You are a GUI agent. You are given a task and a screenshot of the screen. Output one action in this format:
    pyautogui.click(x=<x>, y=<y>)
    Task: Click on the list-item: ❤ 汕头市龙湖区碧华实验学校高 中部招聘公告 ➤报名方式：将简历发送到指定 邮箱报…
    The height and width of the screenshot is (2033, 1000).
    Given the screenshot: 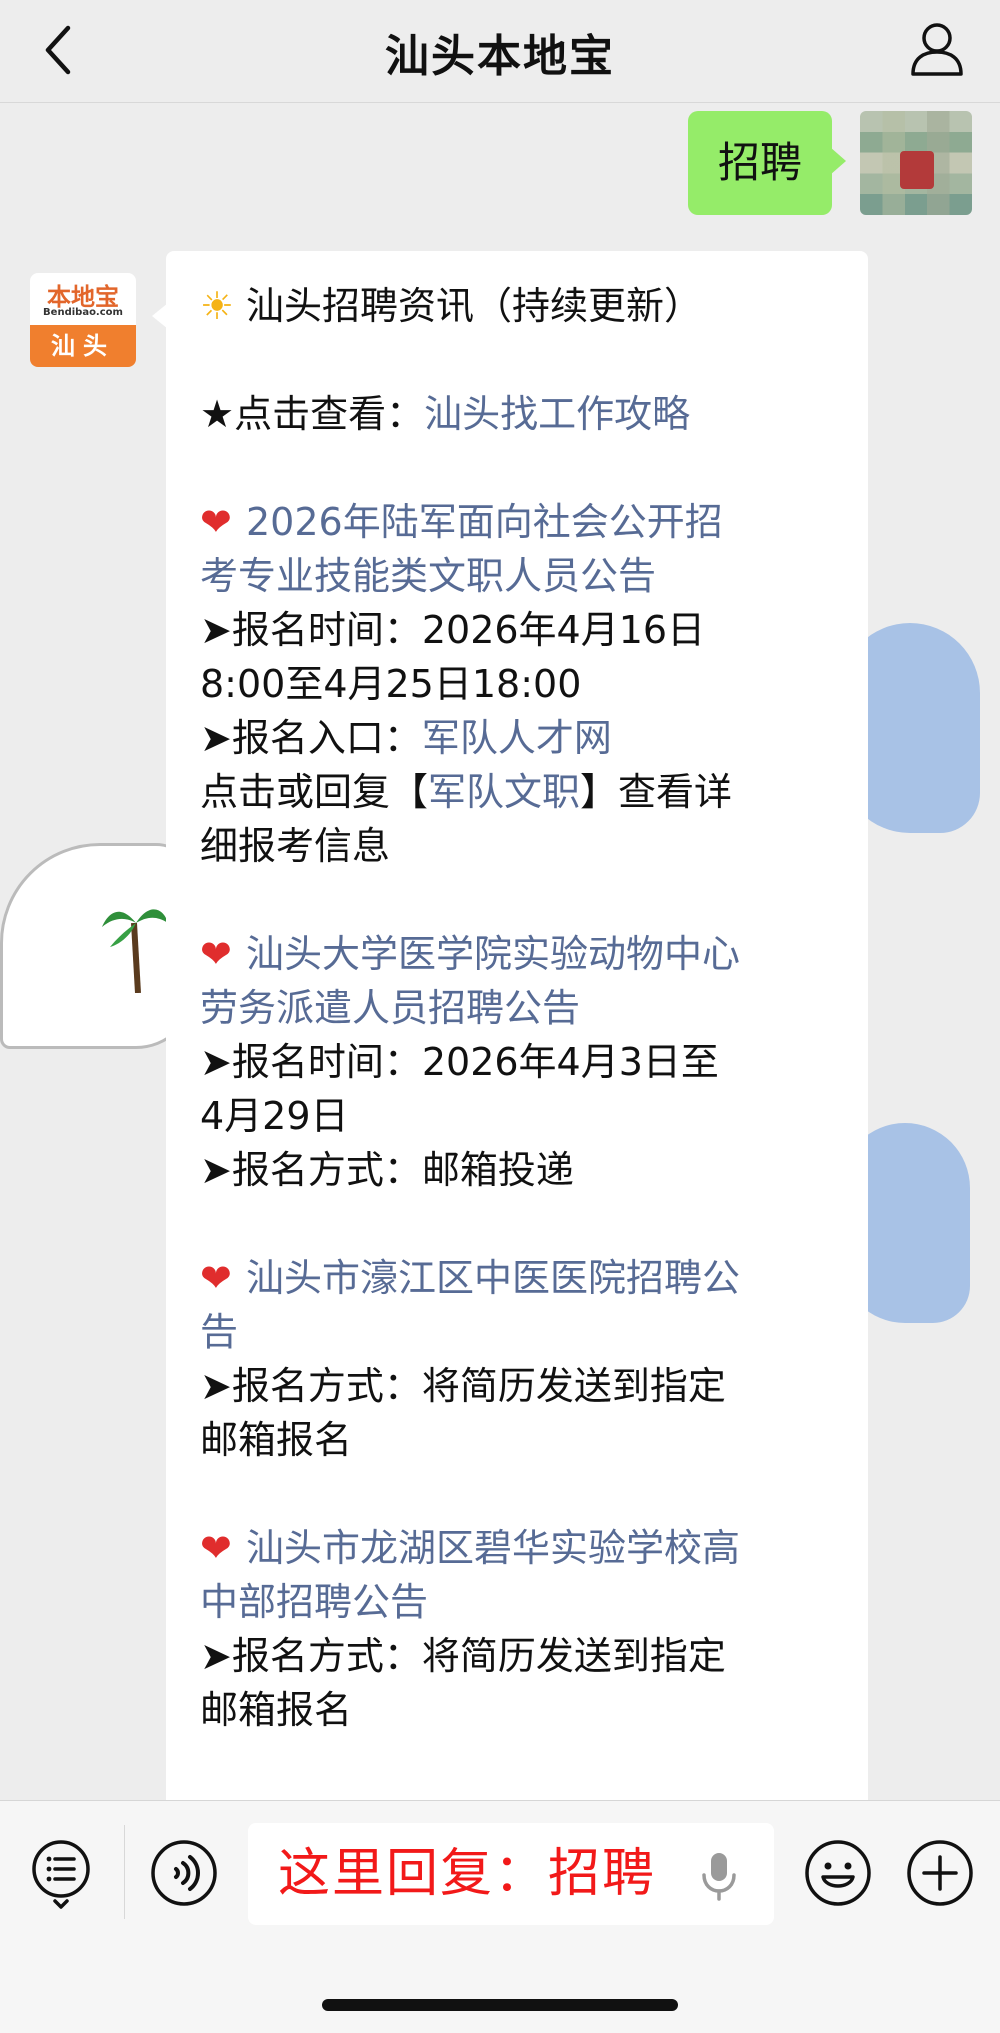 What is the action you would take?
    pyautogui.click(x=520, y=1629)
    